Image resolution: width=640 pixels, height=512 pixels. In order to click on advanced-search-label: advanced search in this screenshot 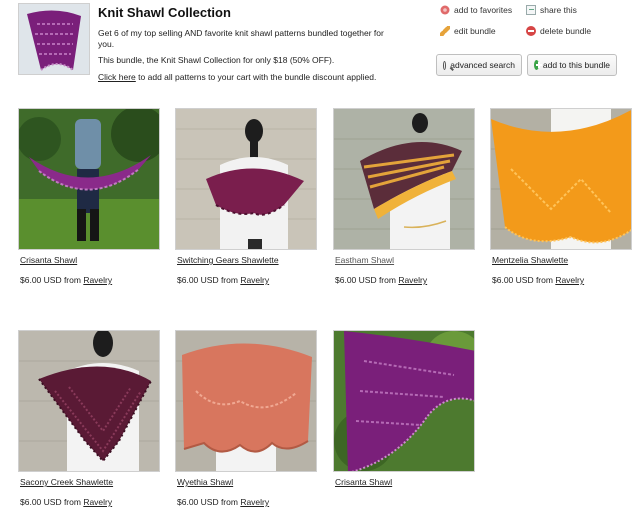, I will do `click(482, 65)`.